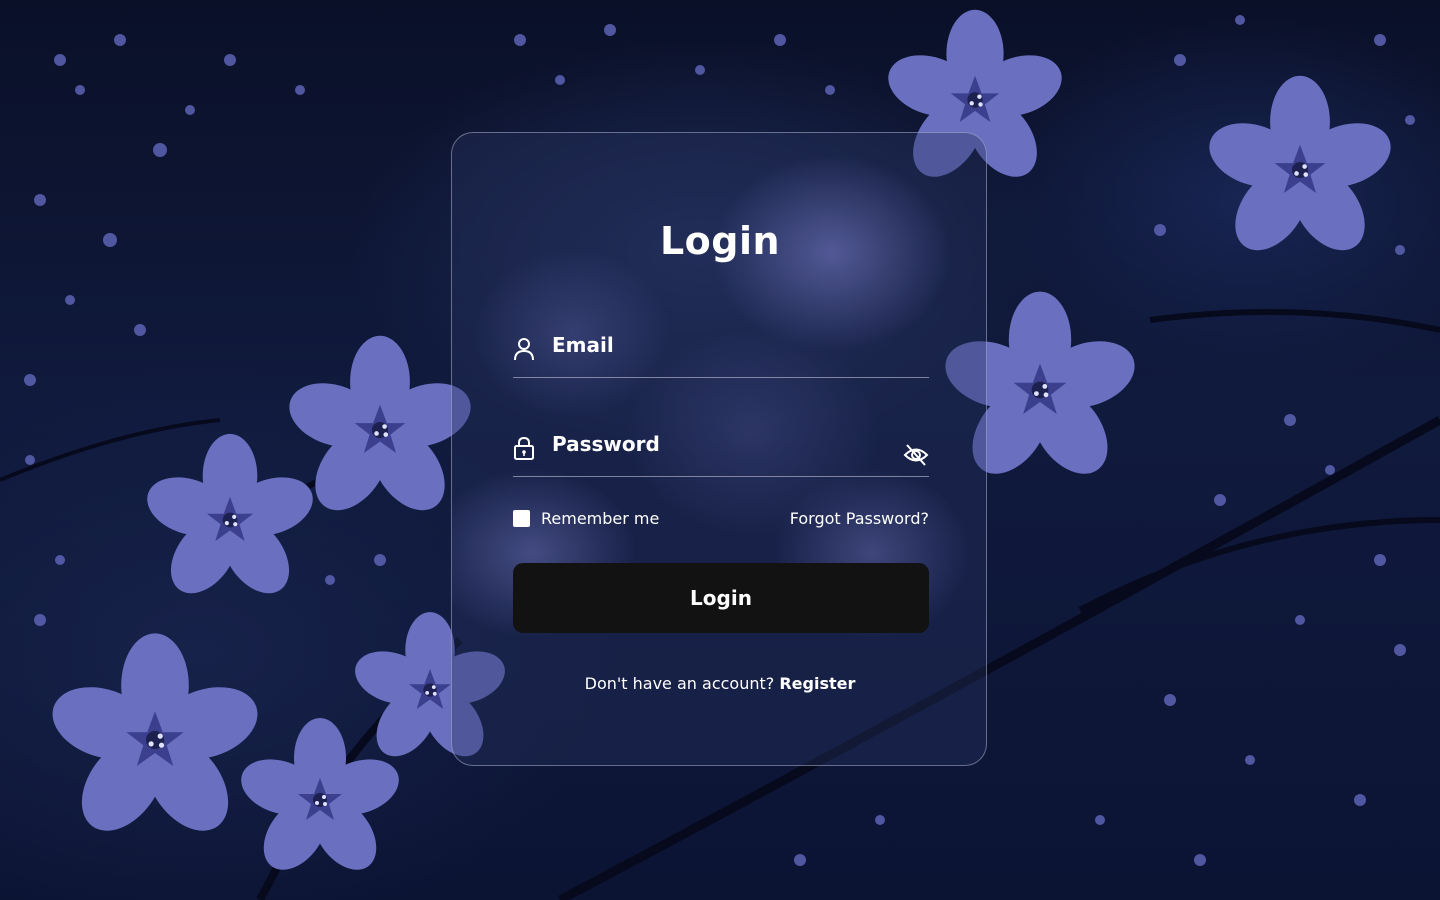 This screenshot has height=900, width=1440. What do you see at coordinates (524, 349) in the screenshot?
I see `user-icon` at bounding box center [524, 349].